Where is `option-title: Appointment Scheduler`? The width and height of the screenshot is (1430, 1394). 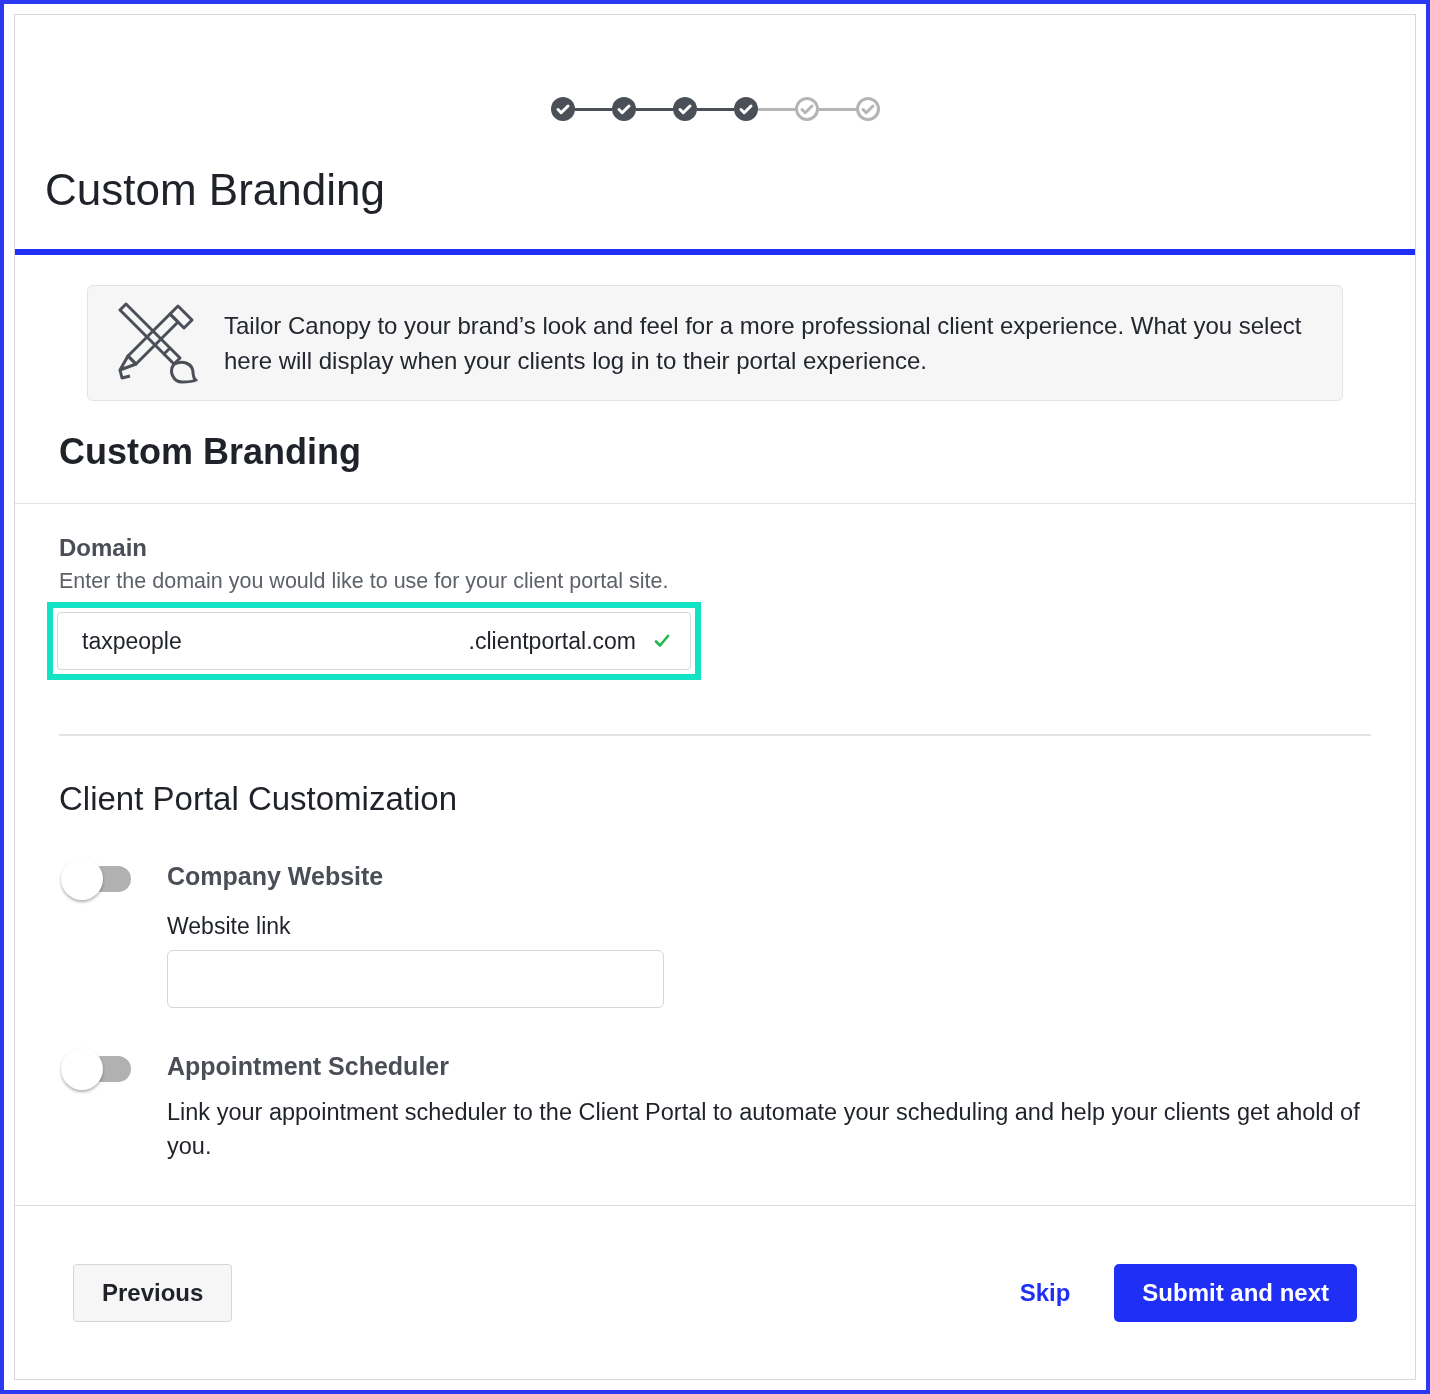 option-title: Appointment Scheduler is located at coordinates (308, 1066).